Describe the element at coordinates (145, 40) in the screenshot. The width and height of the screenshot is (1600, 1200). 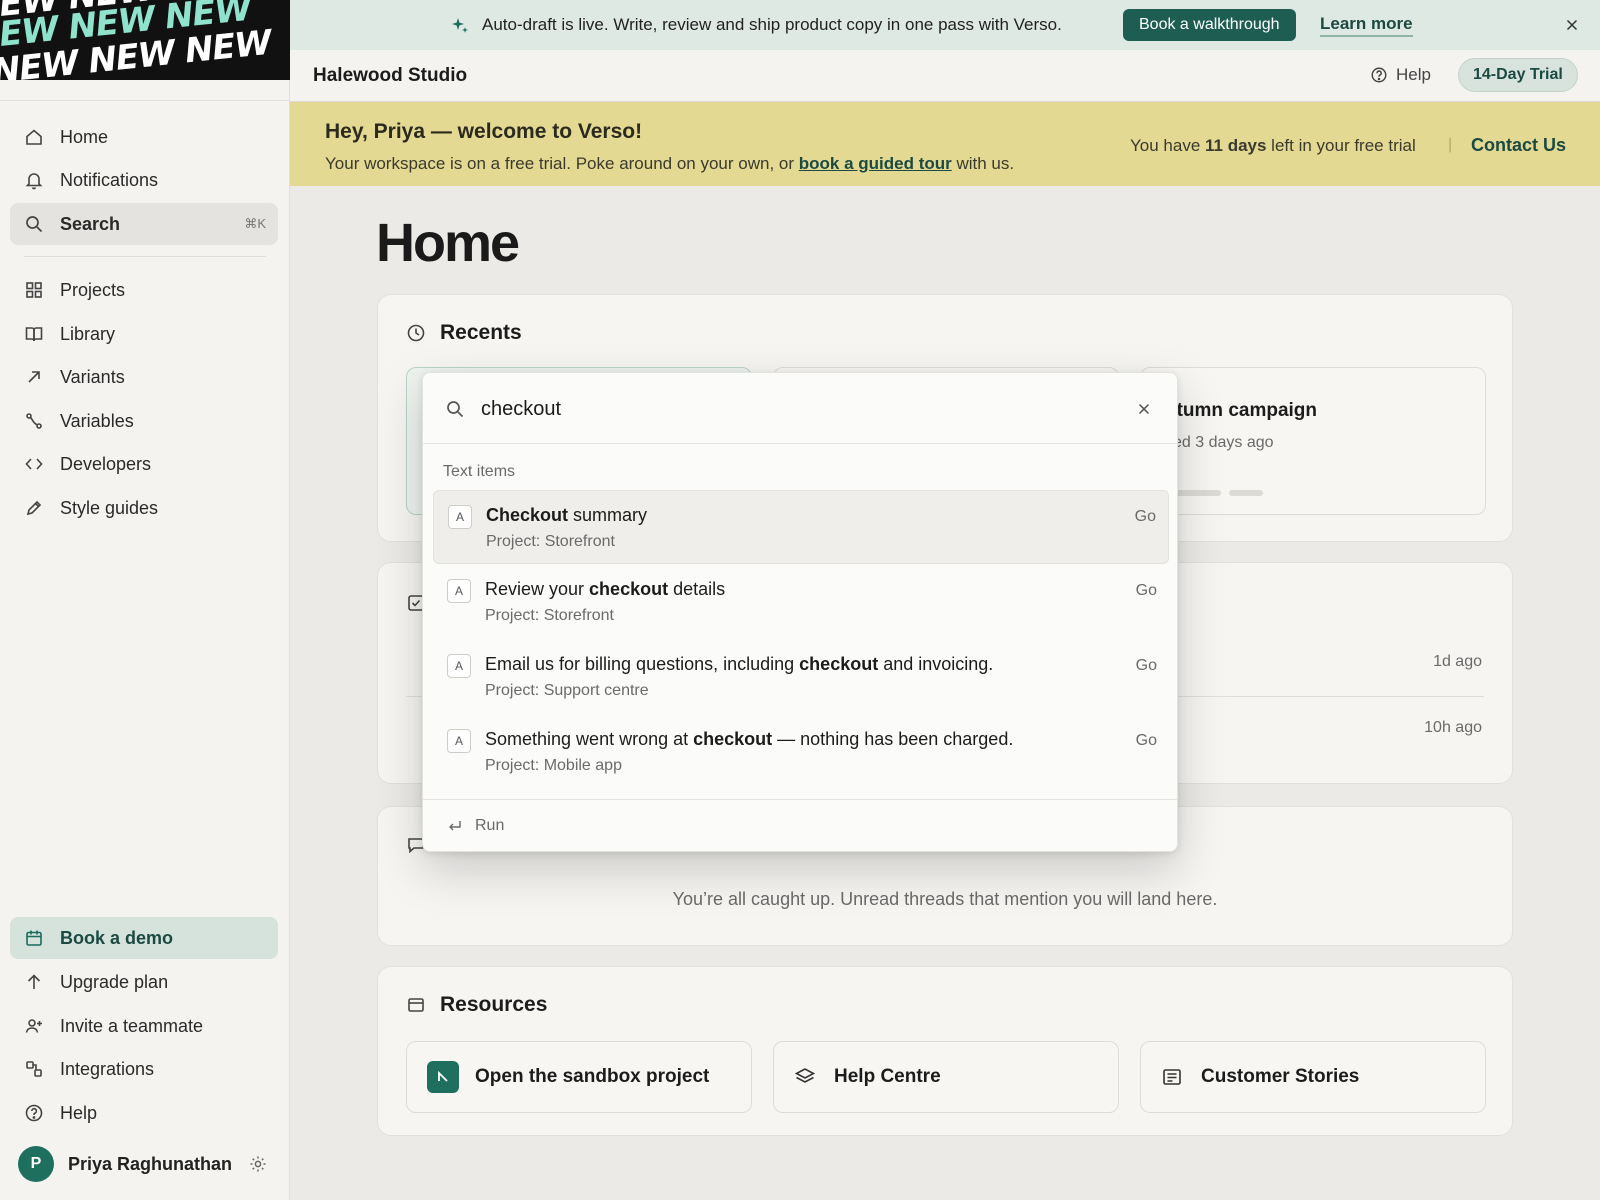
I see `verso-logo: NEW NEW NEW NEW NEW NEW NEW NEW NEW` at that location.